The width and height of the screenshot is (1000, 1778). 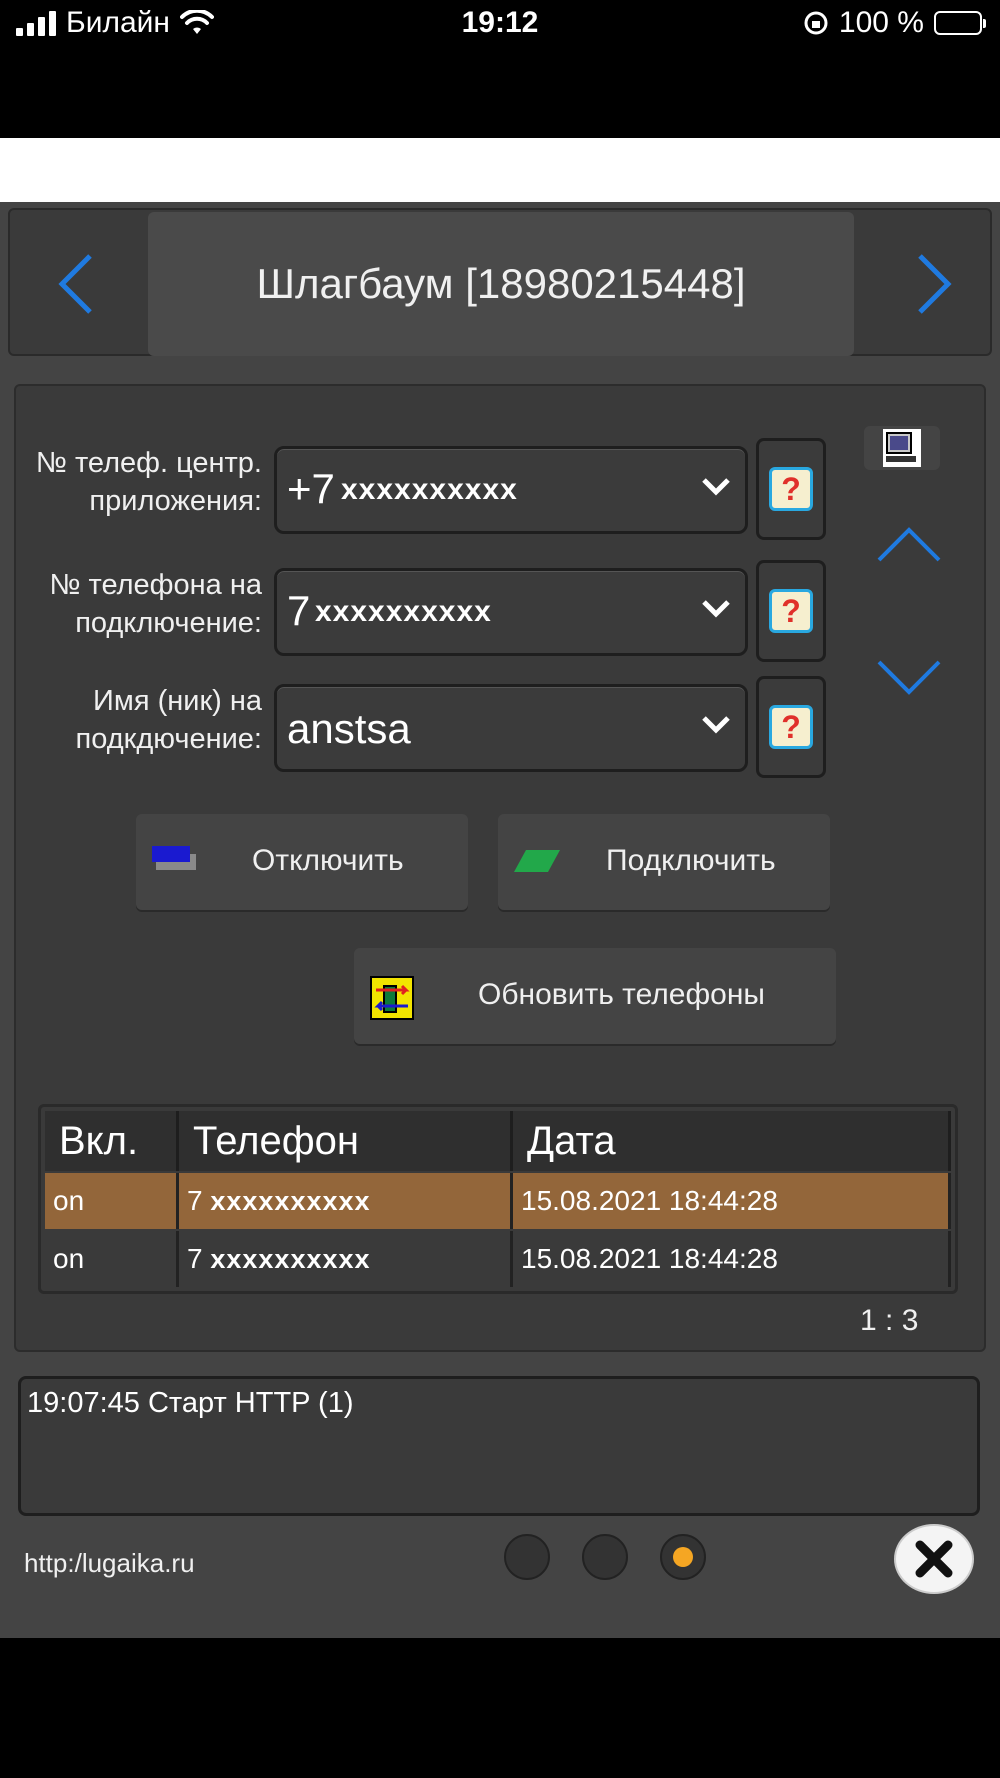 I want to click on center-phone-value: xxxxxxxxxx, so click(x=429, y=489).